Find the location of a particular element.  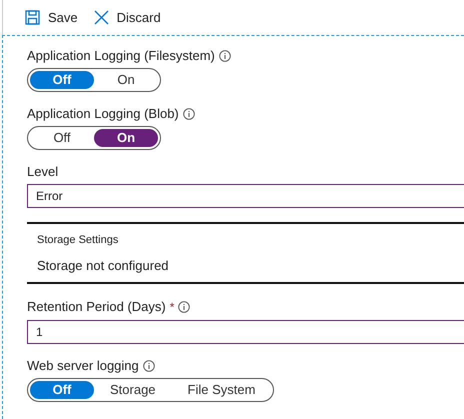

field-label: Application Logging (Blob) is located at coordinates (103, 114).